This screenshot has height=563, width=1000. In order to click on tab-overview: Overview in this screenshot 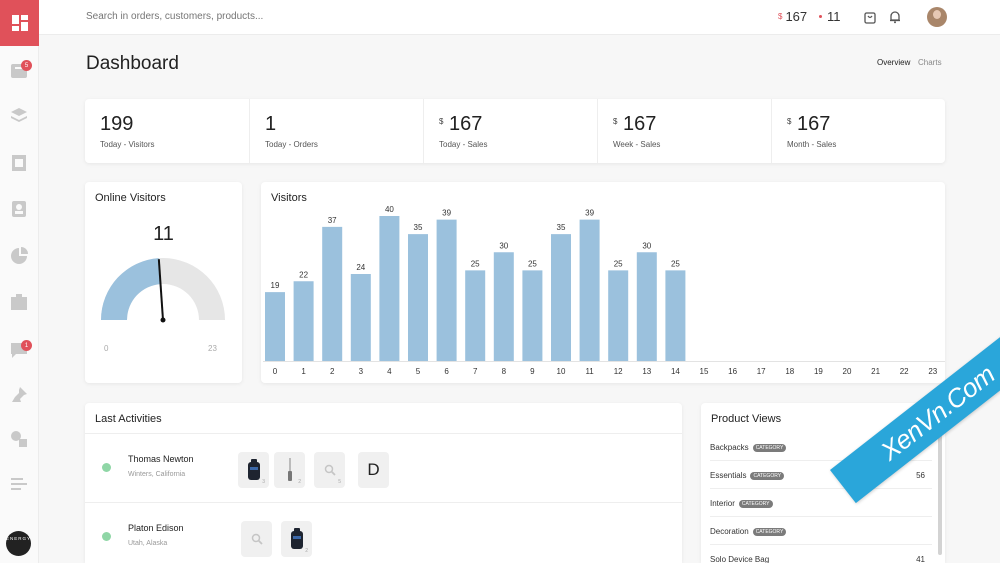, I will do `click(893, 62)`.